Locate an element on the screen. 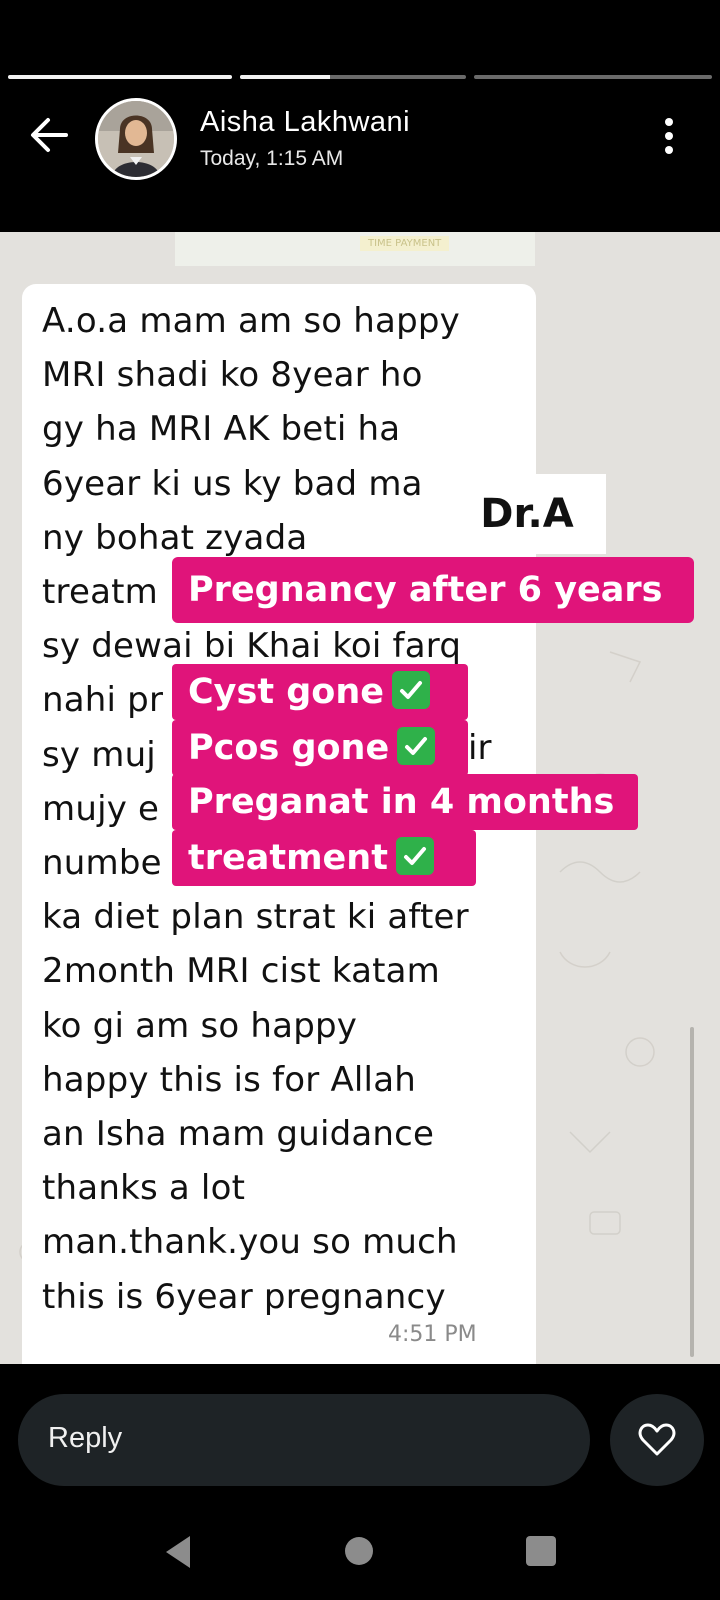  result-item: treatment is located at coordinates (324, 858).